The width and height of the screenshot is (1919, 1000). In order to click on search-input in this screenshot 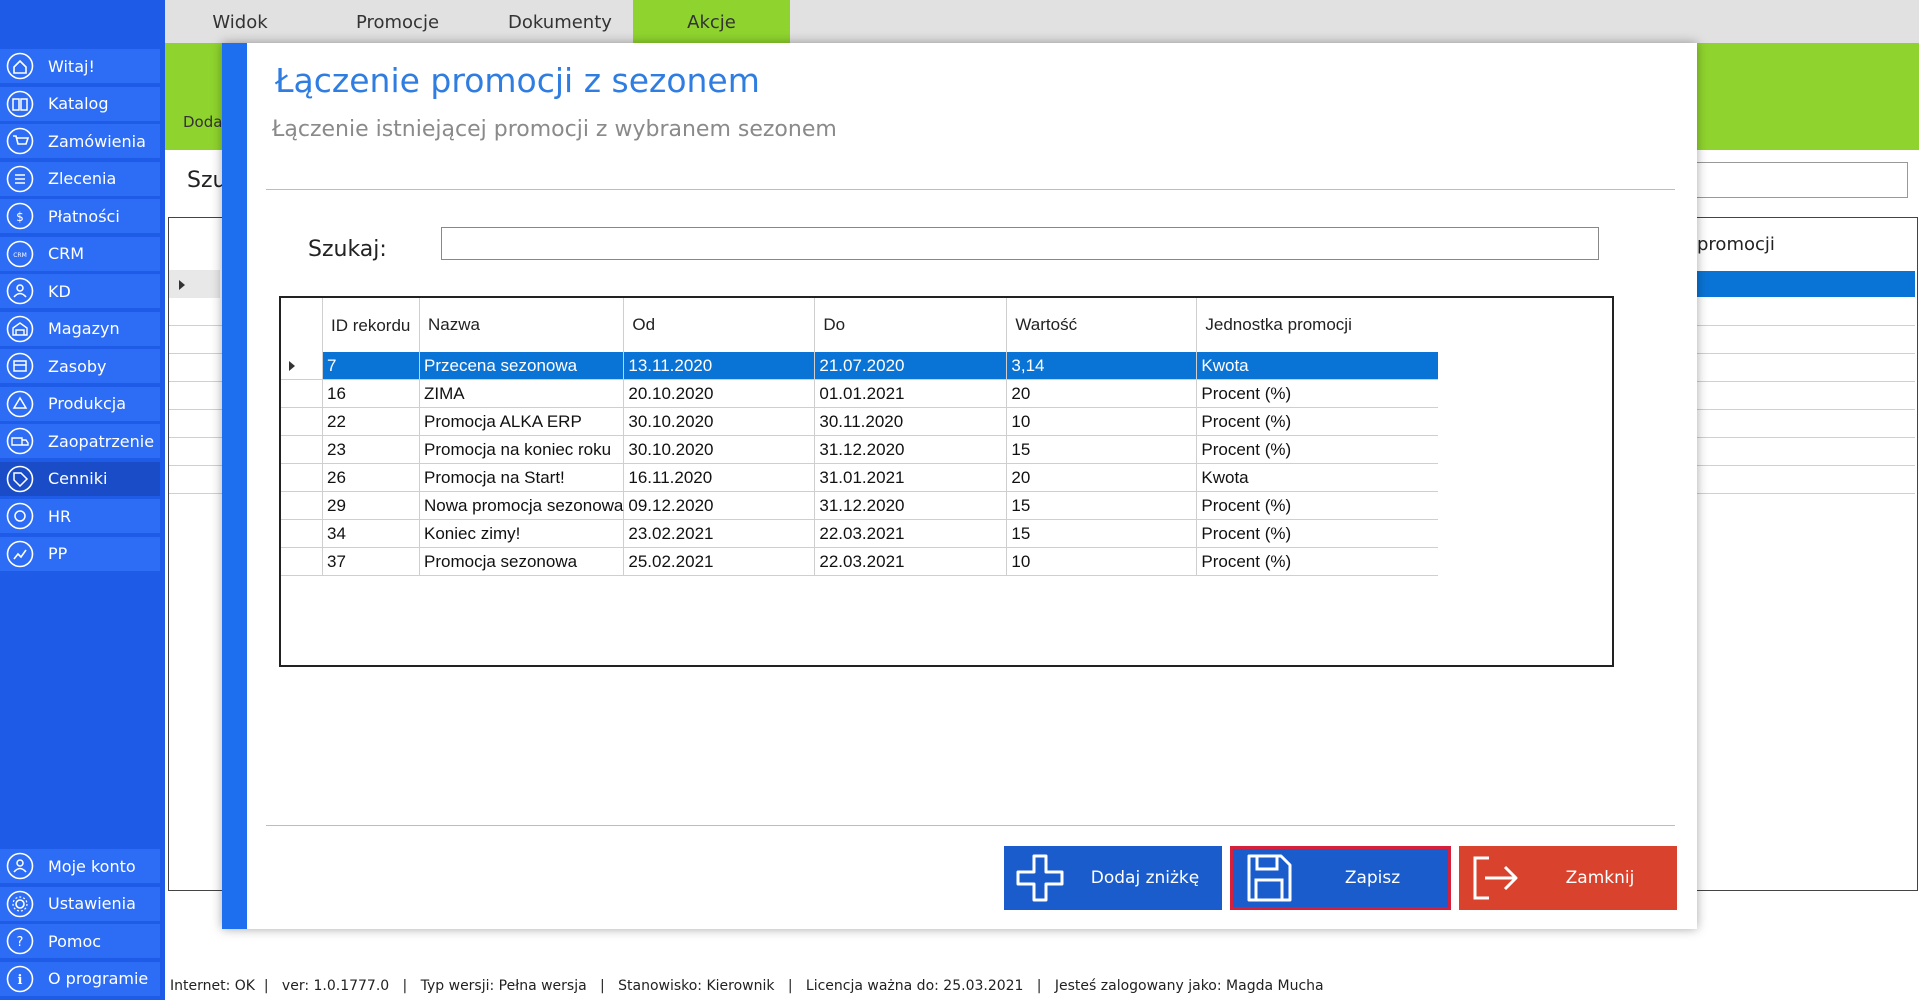, I will do `click(1020, 243)`.